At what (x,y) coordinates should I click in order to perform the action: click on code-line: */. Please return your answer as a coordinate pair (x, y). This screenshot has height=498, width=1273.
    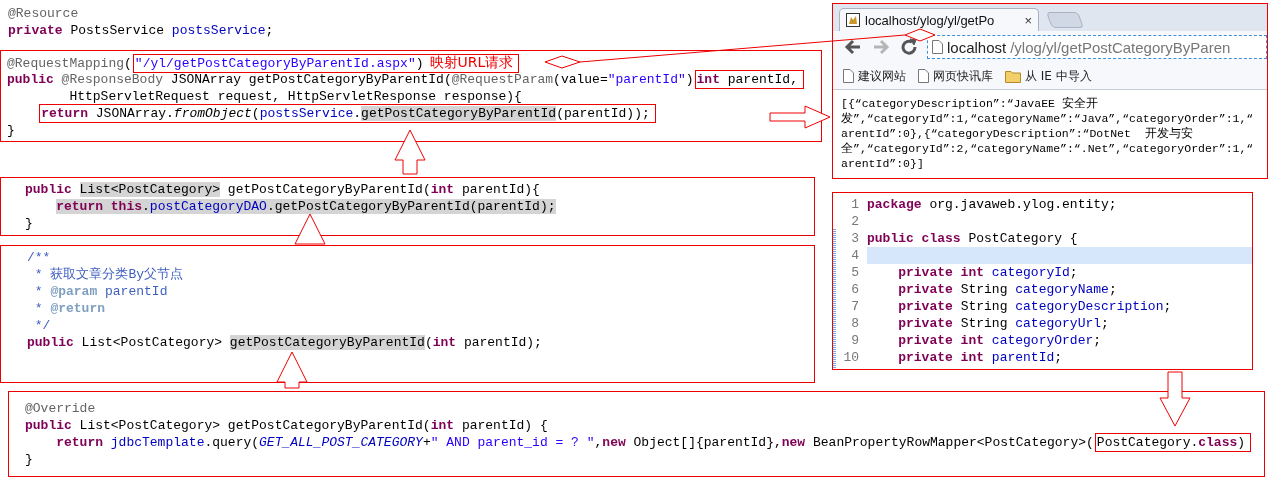
    Looking at the image, I should click on (42, 325).